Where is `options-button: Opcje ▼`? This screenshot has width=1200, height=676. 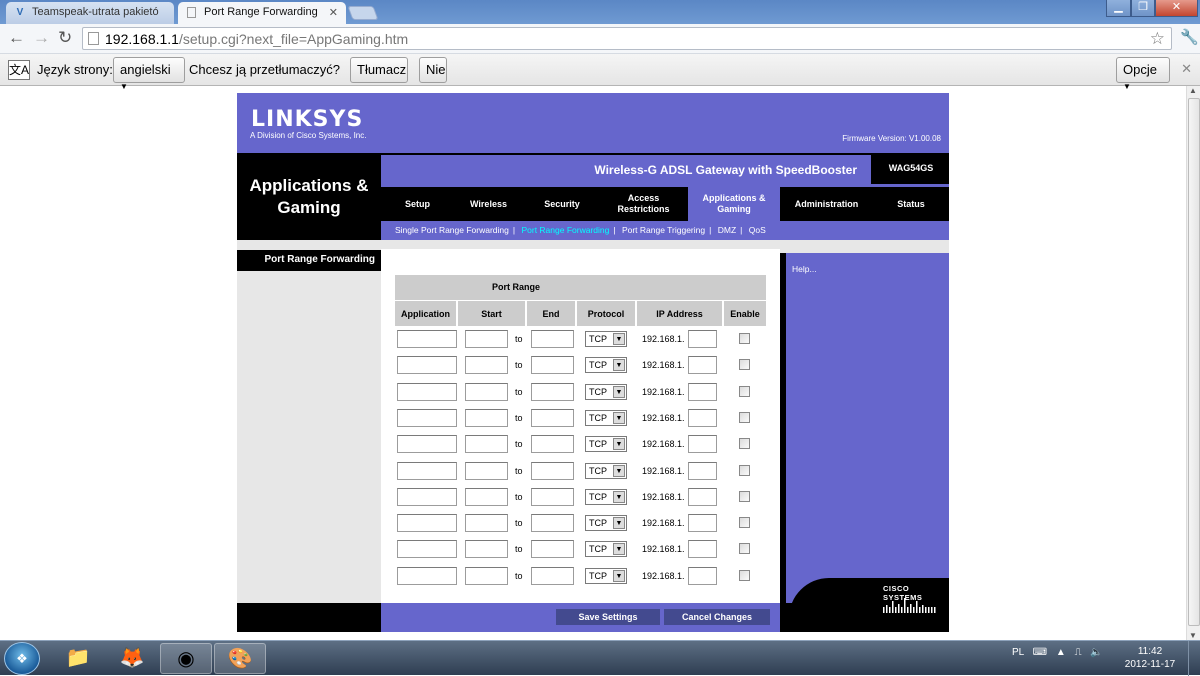
options-button: Opcje ▼ is located at coordinates (1143, 74).